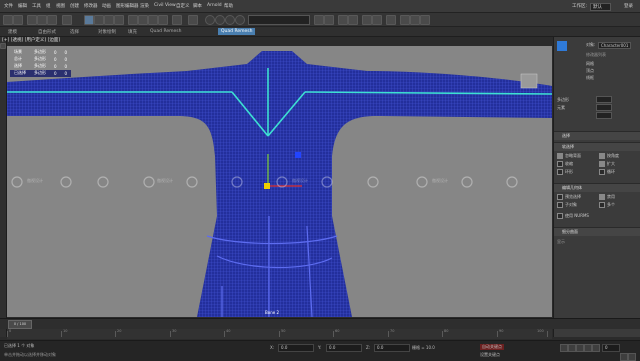  What do you see at coordinates (425, 20) in the screenshot?
I see `render-production-icon` at bounding box center [425, 20].